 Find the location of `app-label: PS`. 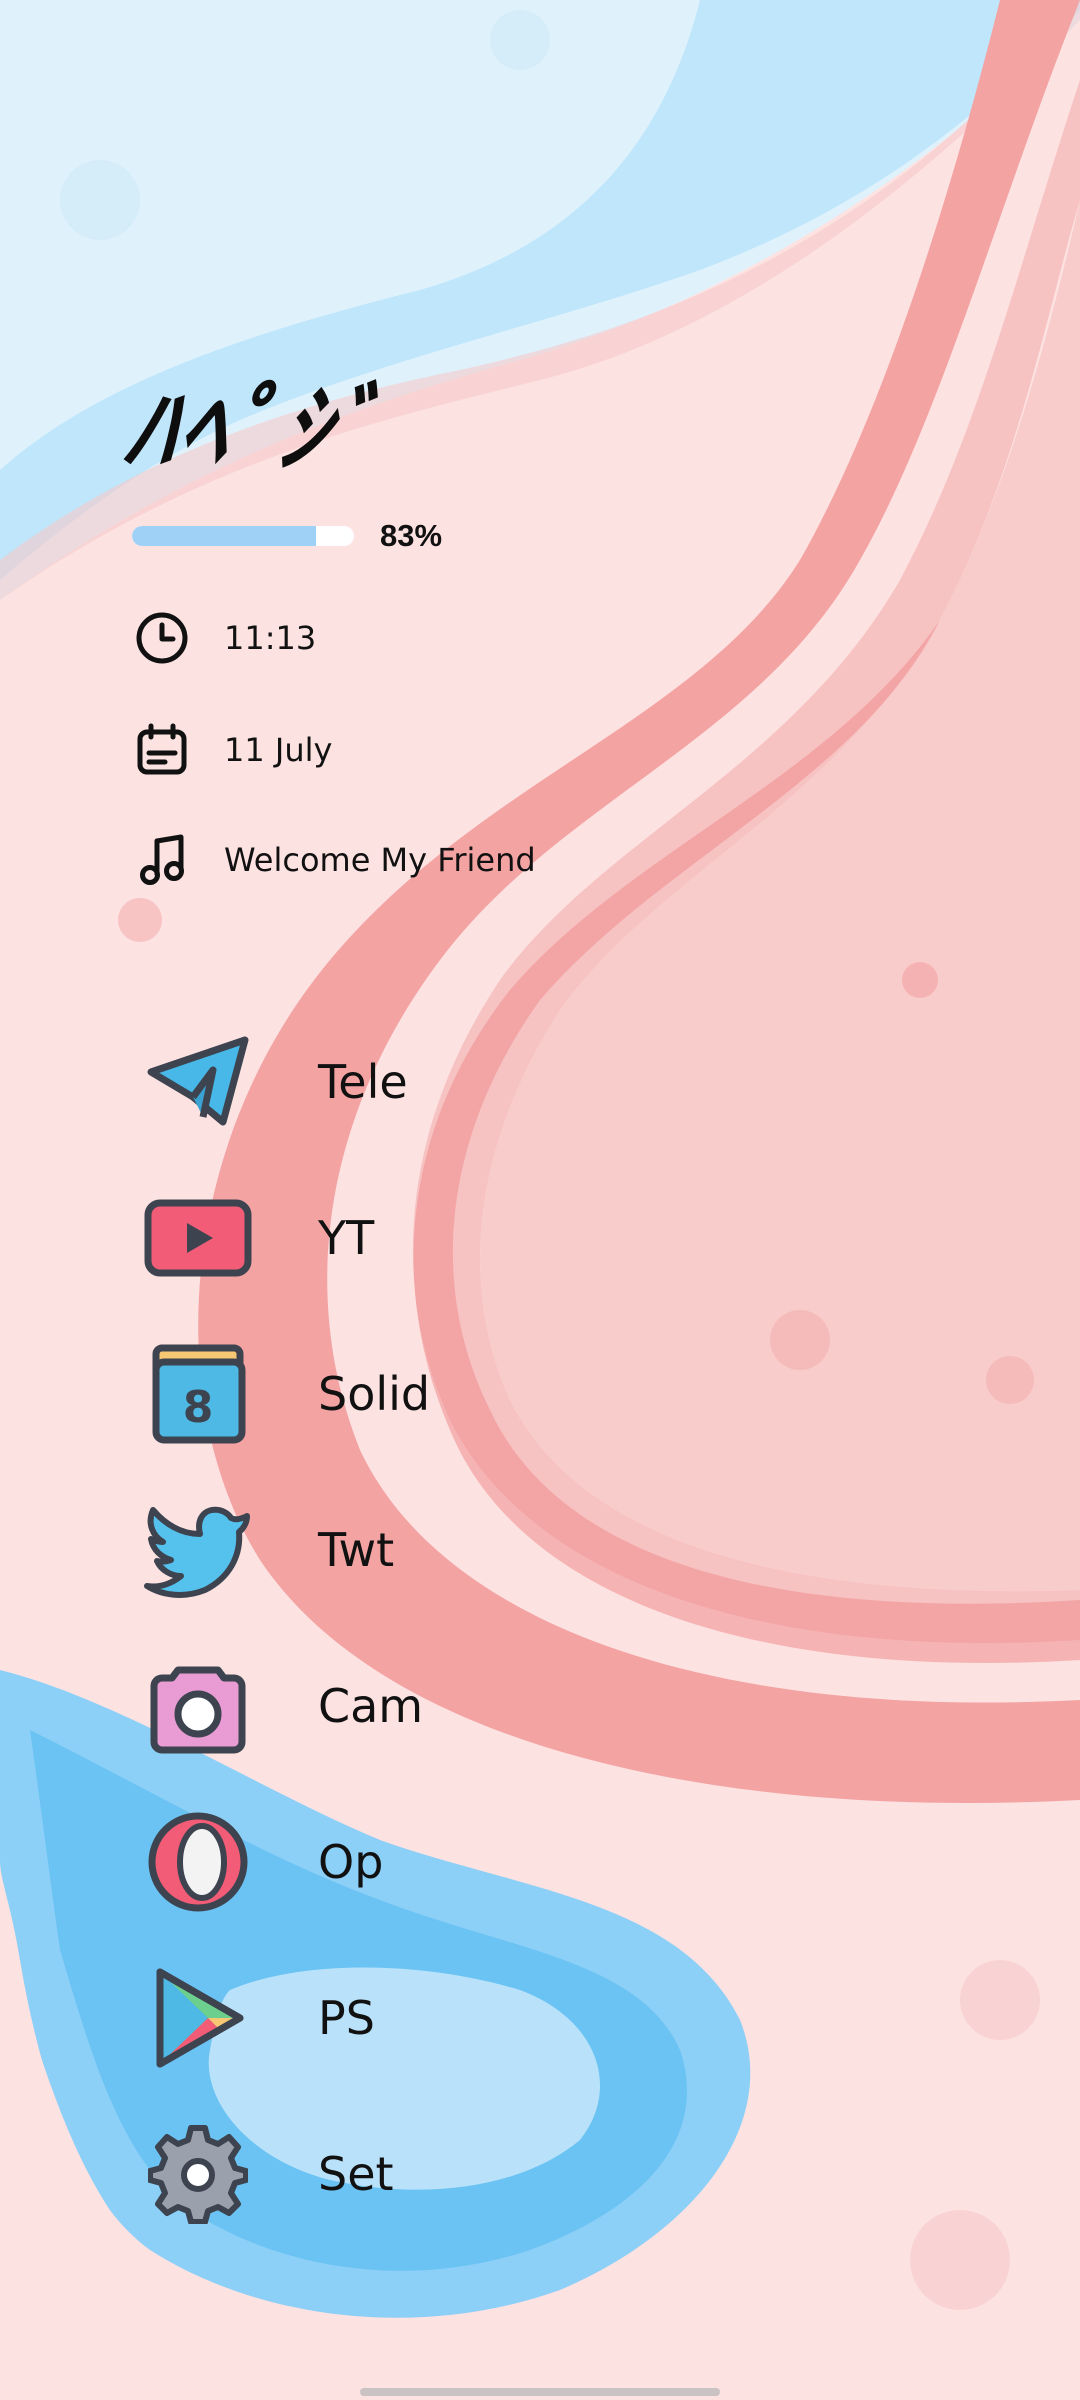

app-label: PS is located at coordinates (346, 2018).